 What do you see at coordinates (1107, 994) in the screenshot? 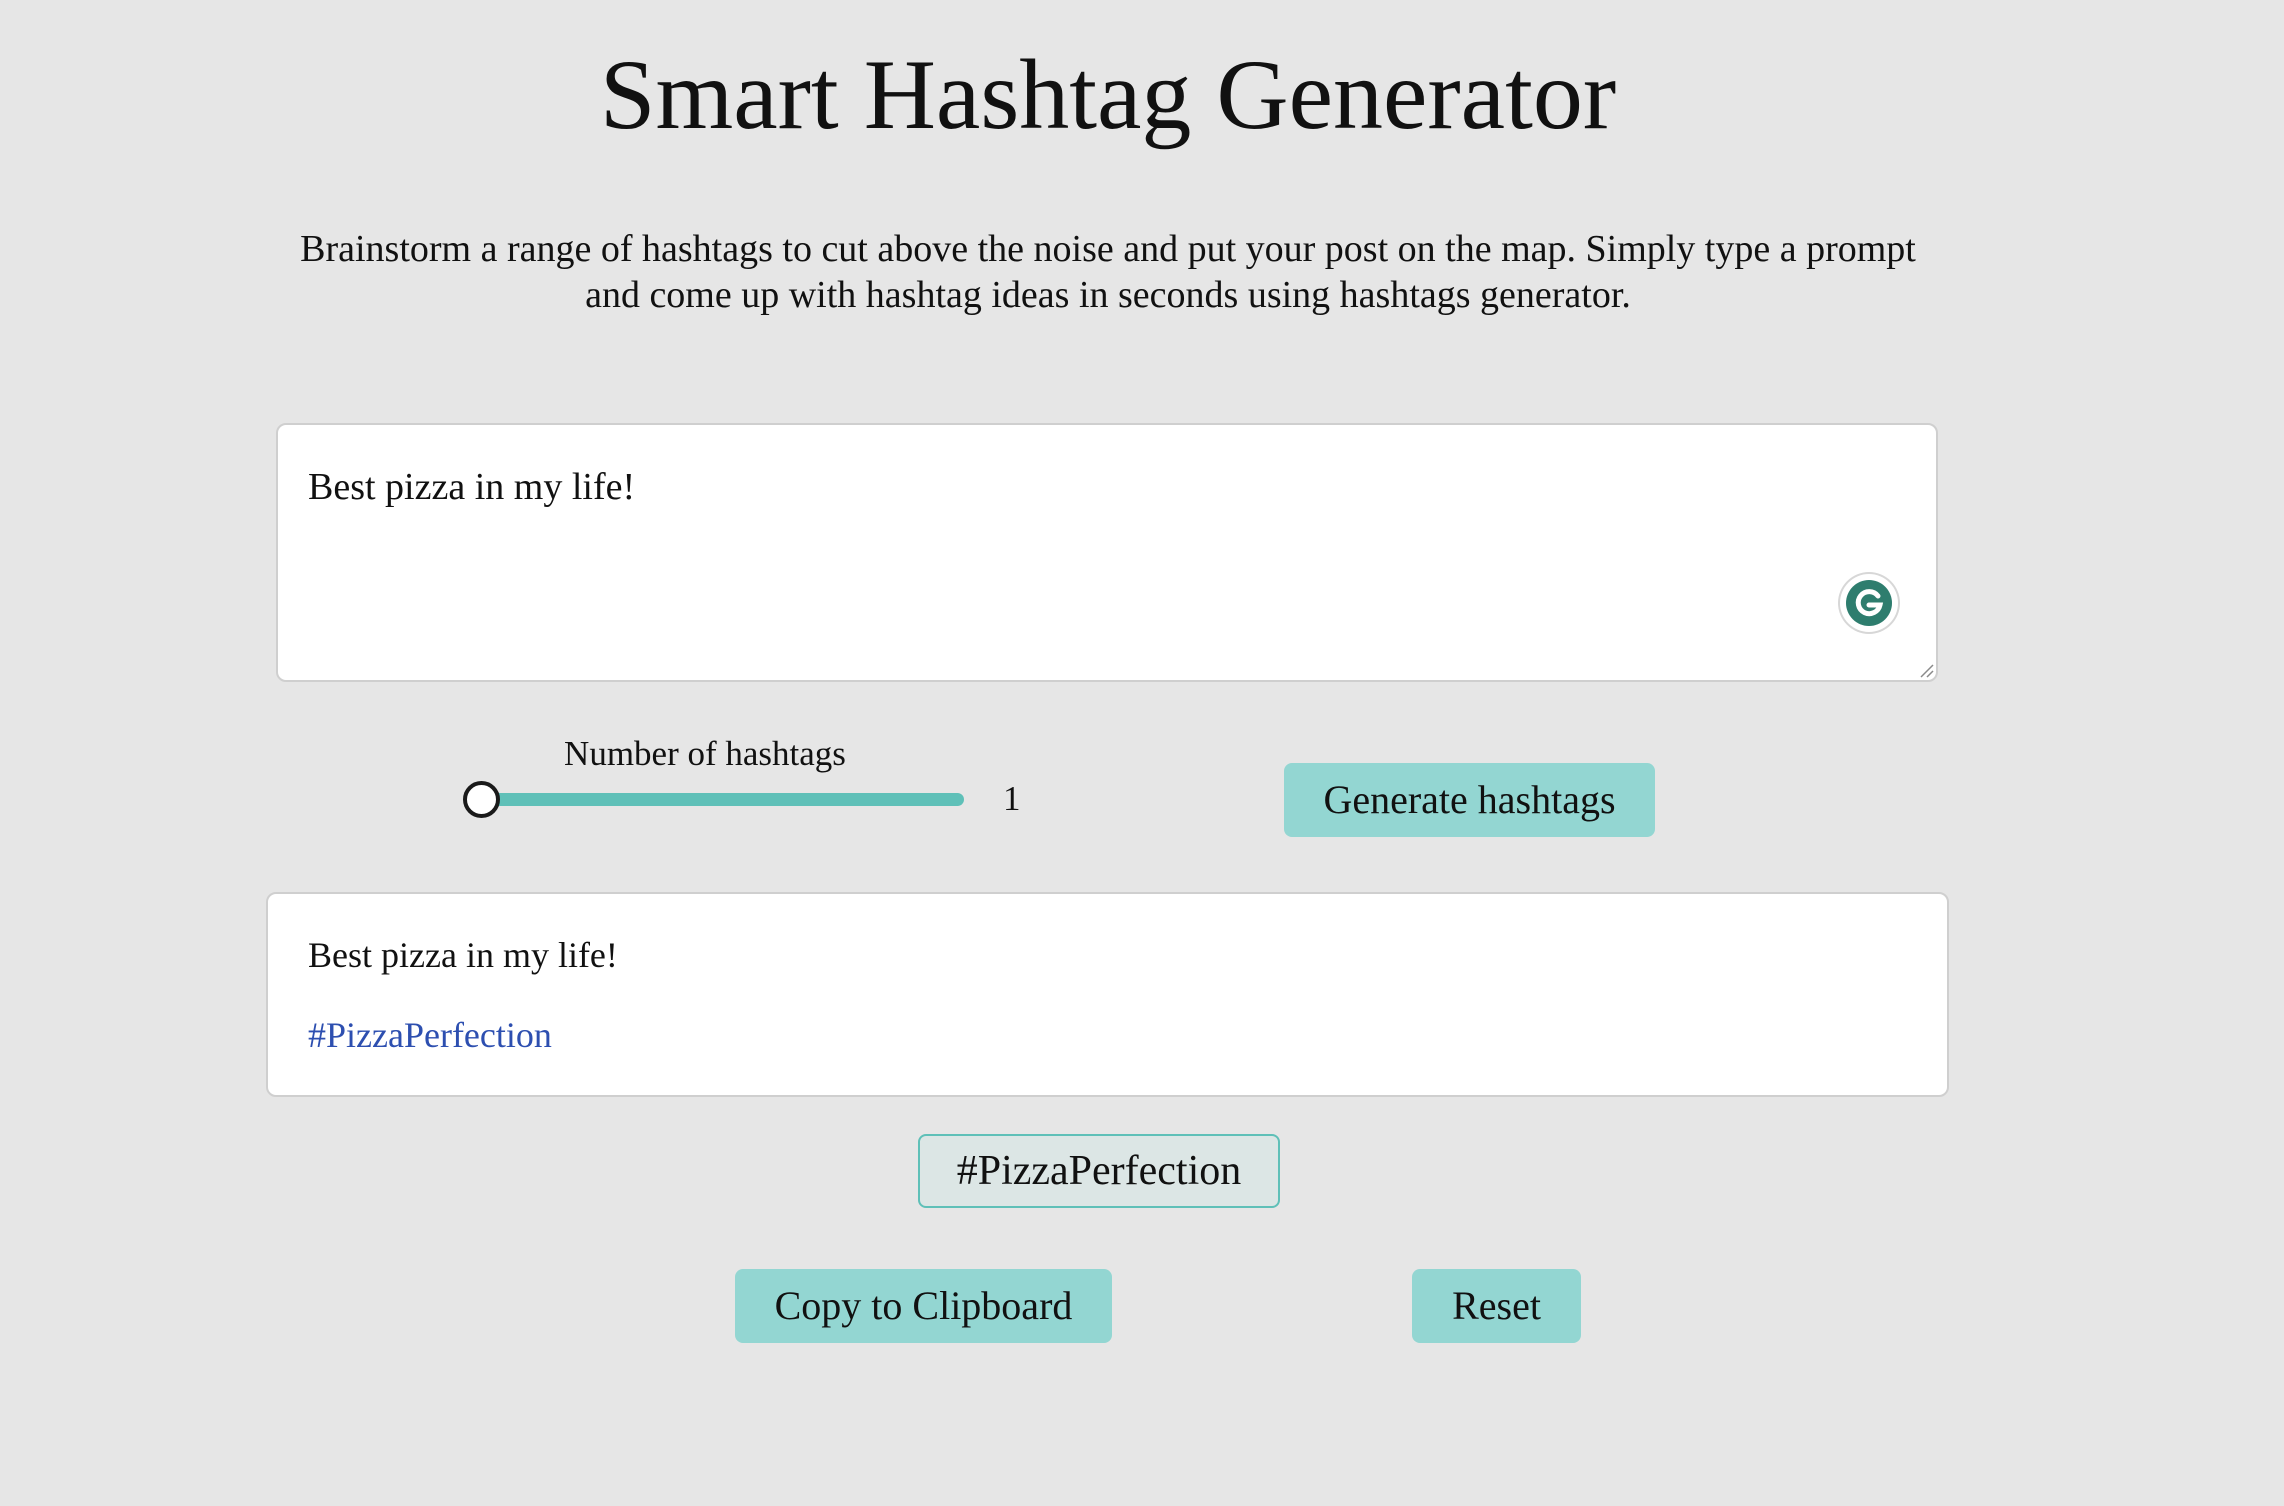
I see `output-panel: Best pizza in my life! #PizzaPerfection` at bounding box center [1107, 994].